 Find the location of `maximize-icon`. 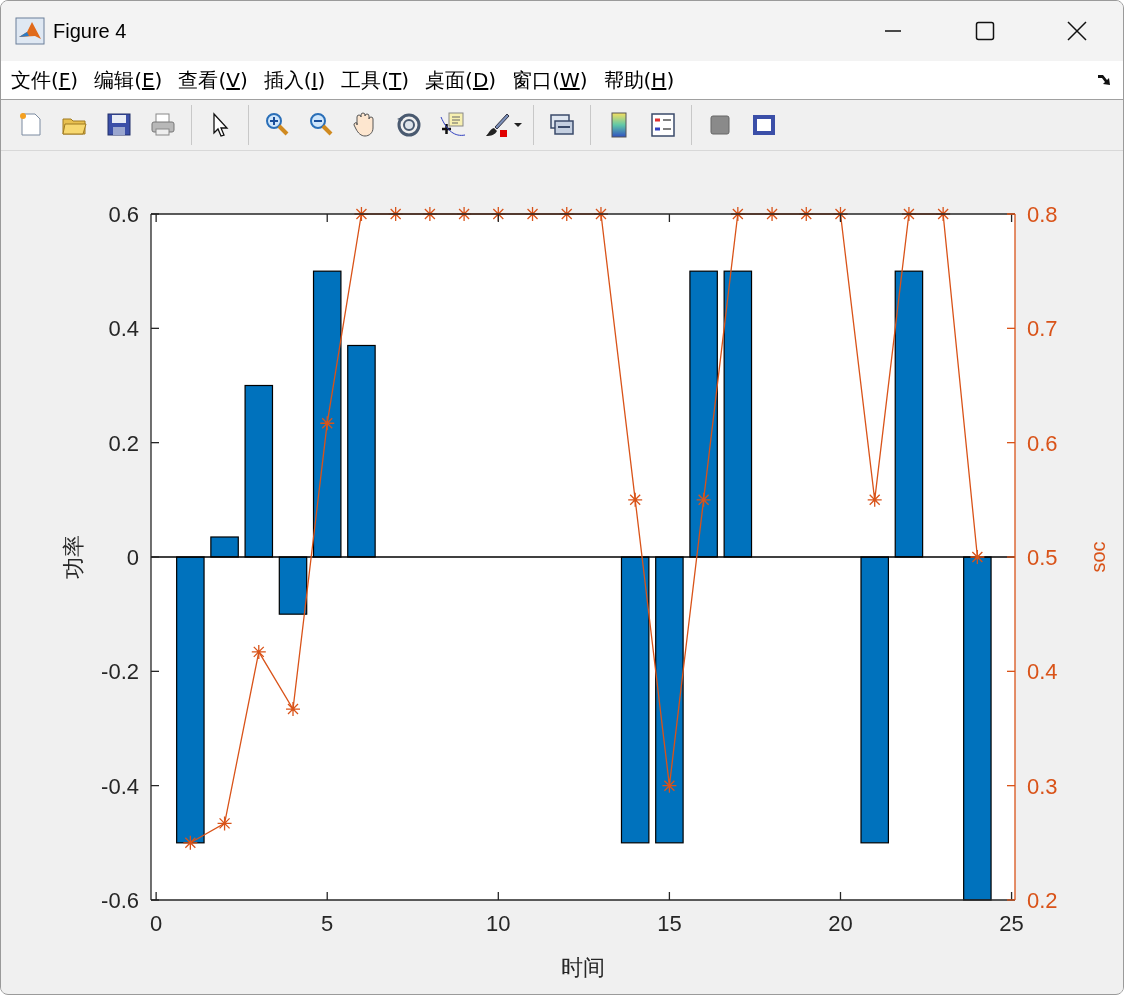

maximize-icon is located at coordinates (985, 31).